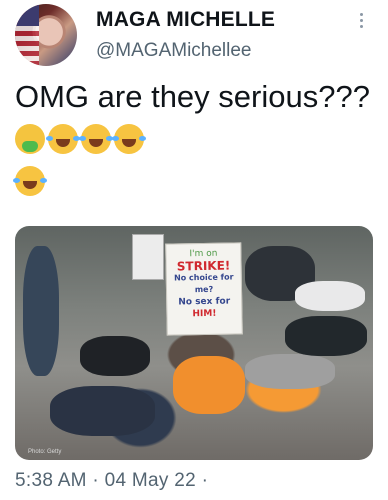 This screenshot has height=500, width=388. Describe the element at coordinates (174, 51) in the screenshot. I see `author-handle: @MAGAMichellee` at that location.